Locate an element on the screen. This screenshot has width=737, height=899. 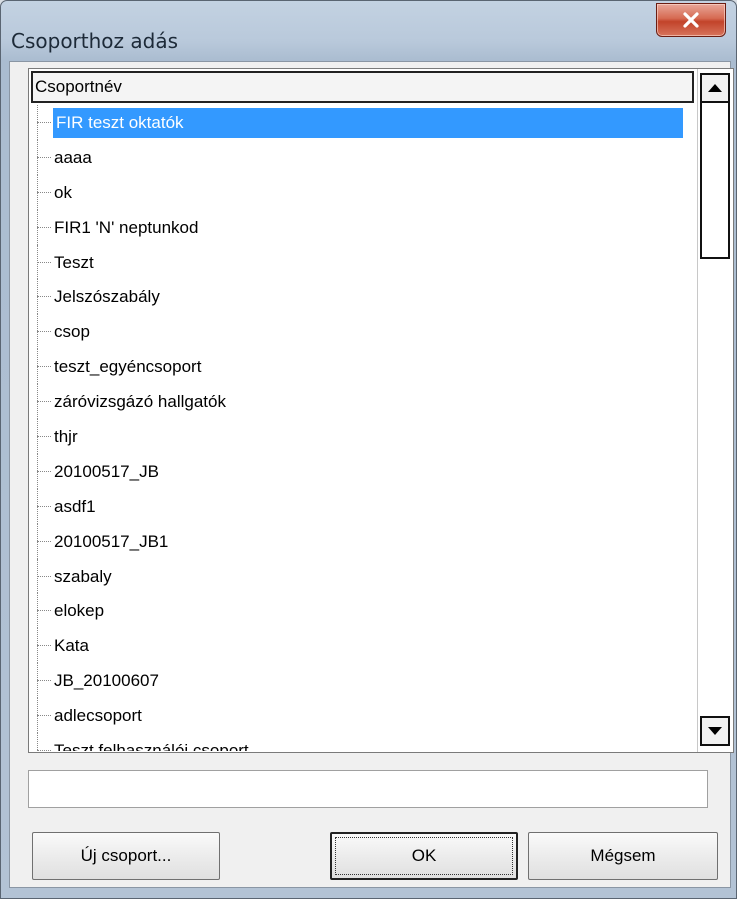
arrow-up-icon is located at coordinates (715, 88).